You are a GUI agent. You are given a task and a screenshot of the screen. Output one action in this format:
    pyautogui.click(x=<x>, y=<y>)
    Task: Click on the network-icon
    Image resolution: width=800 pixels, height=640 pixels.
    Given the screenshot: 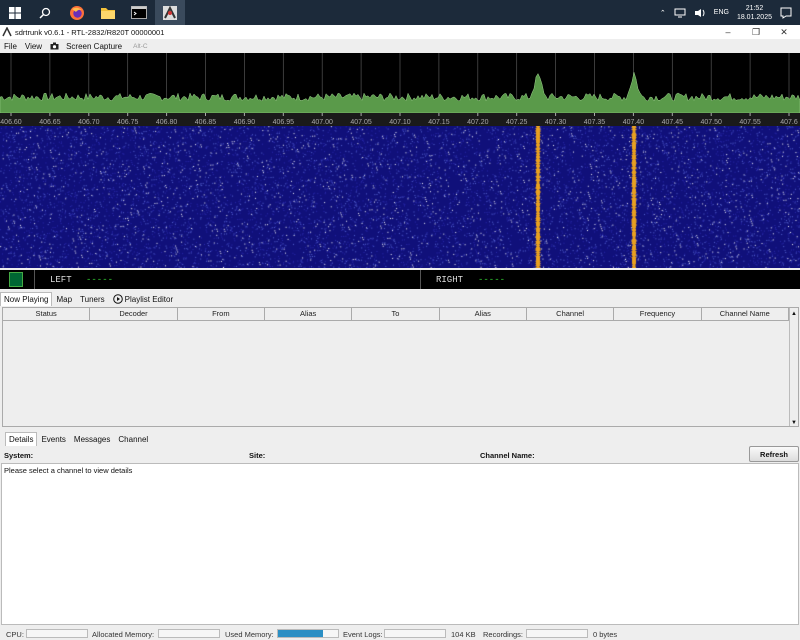 What is the action you would take?
    pyautogui.click(x=680, y=13)
    